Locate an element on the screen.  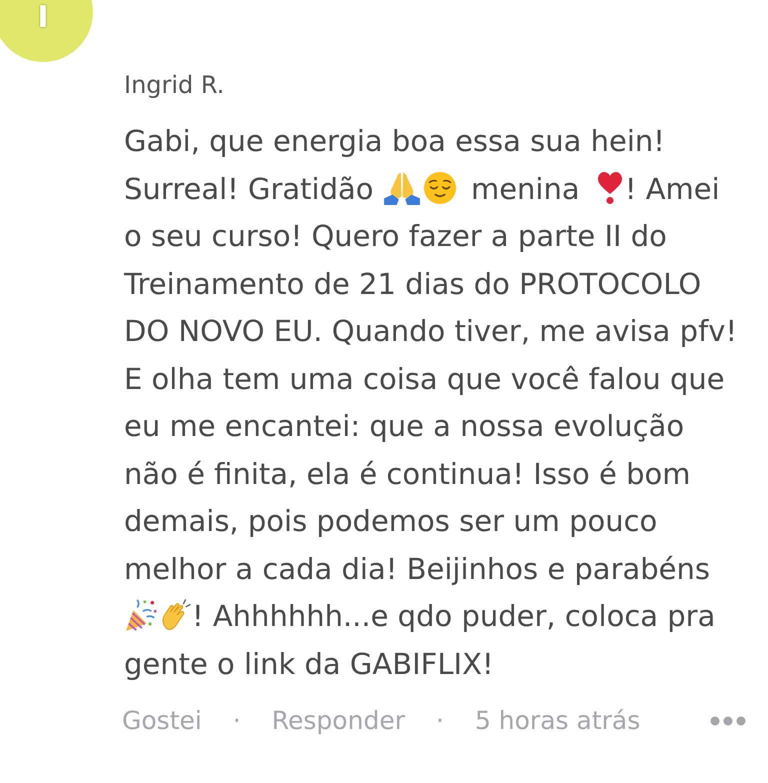
reply-button: Responder is located at coordinates (338, 721).